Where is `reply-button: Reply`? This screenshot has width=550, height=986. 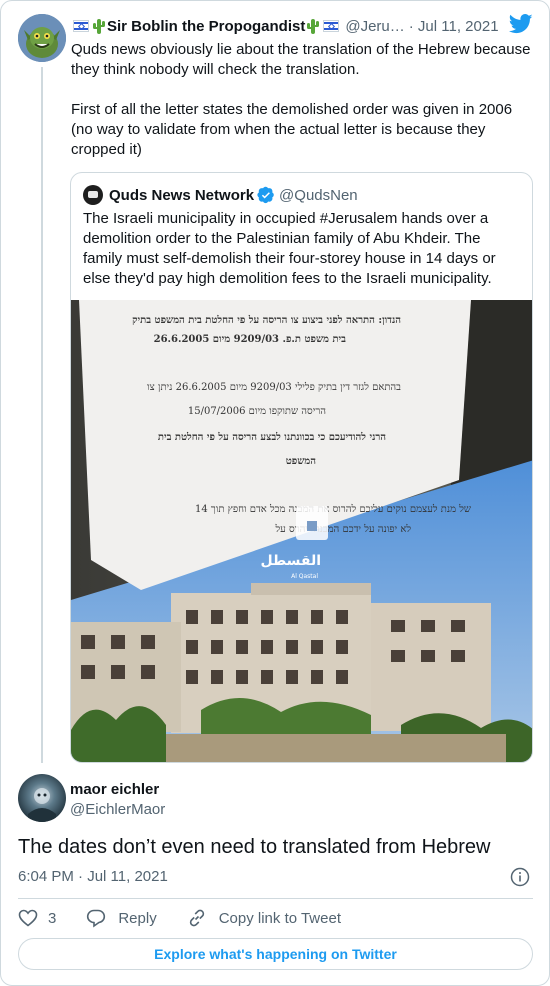 reply-button: Reply is located at coordinates (121, 918).